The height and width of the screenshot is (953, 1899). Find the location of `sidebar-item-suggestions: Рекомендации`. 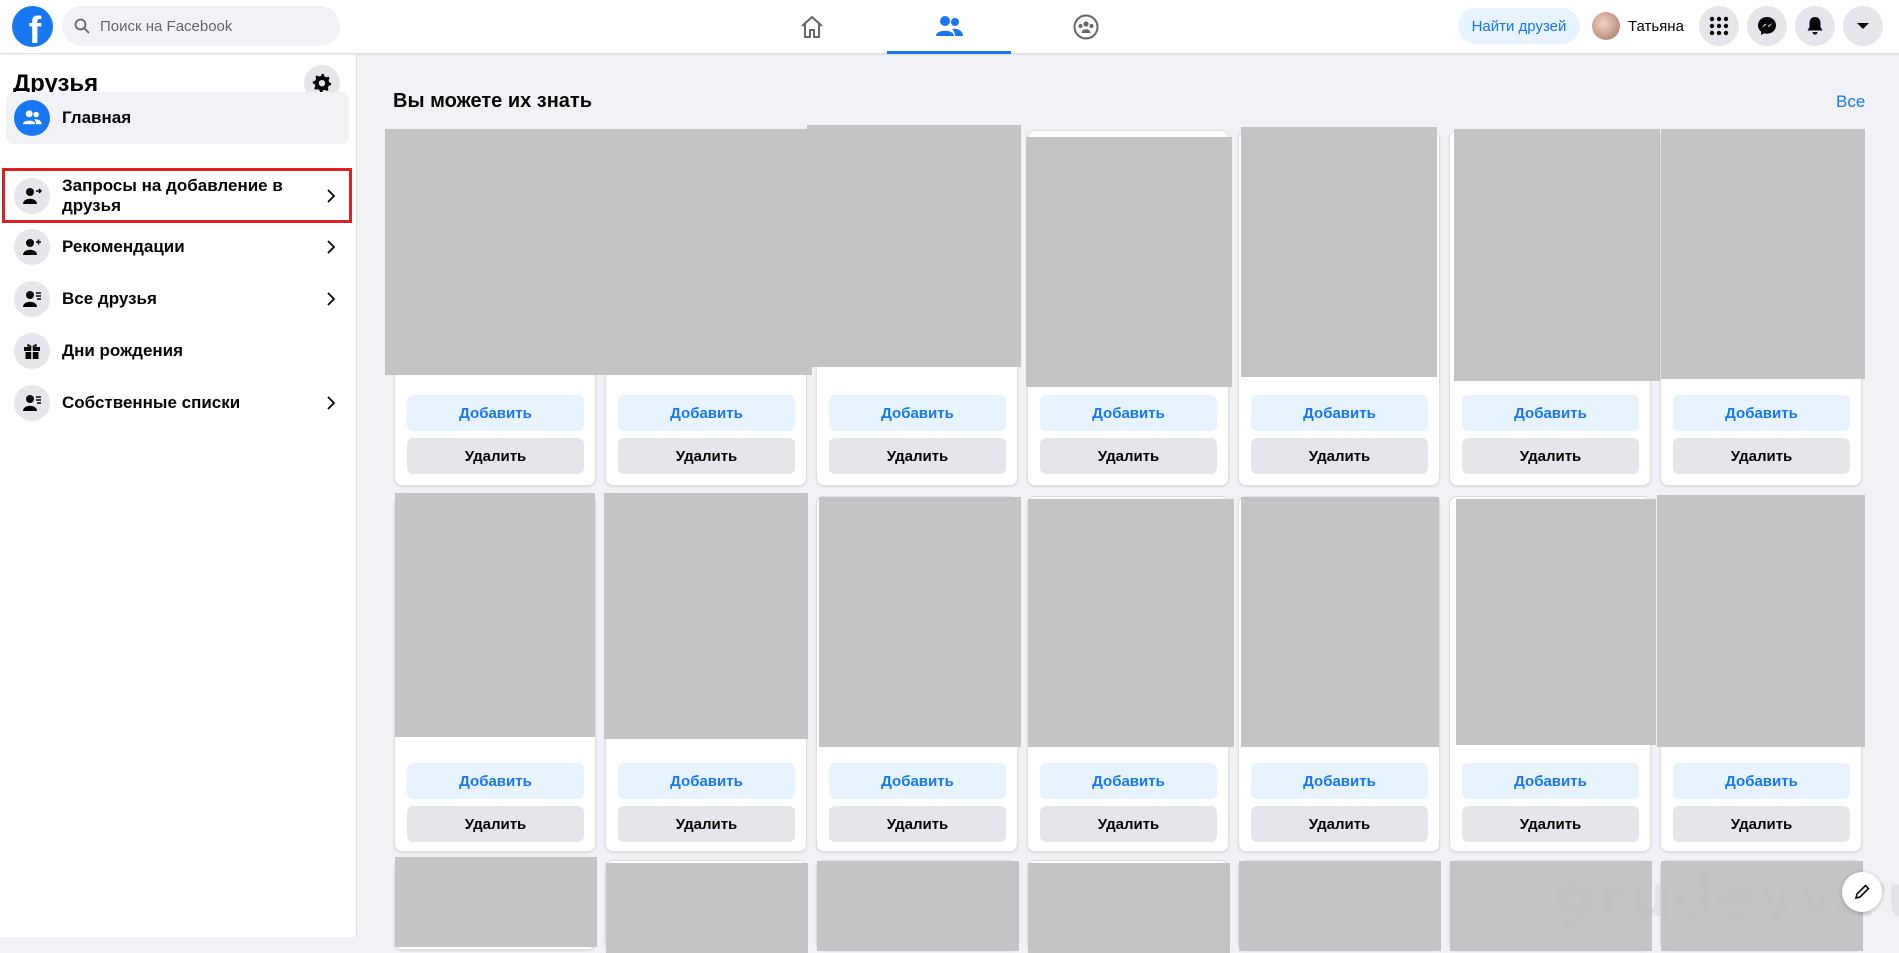

sidebar-item-suggestions: Рекомендации is located at coordinates (177, 247).